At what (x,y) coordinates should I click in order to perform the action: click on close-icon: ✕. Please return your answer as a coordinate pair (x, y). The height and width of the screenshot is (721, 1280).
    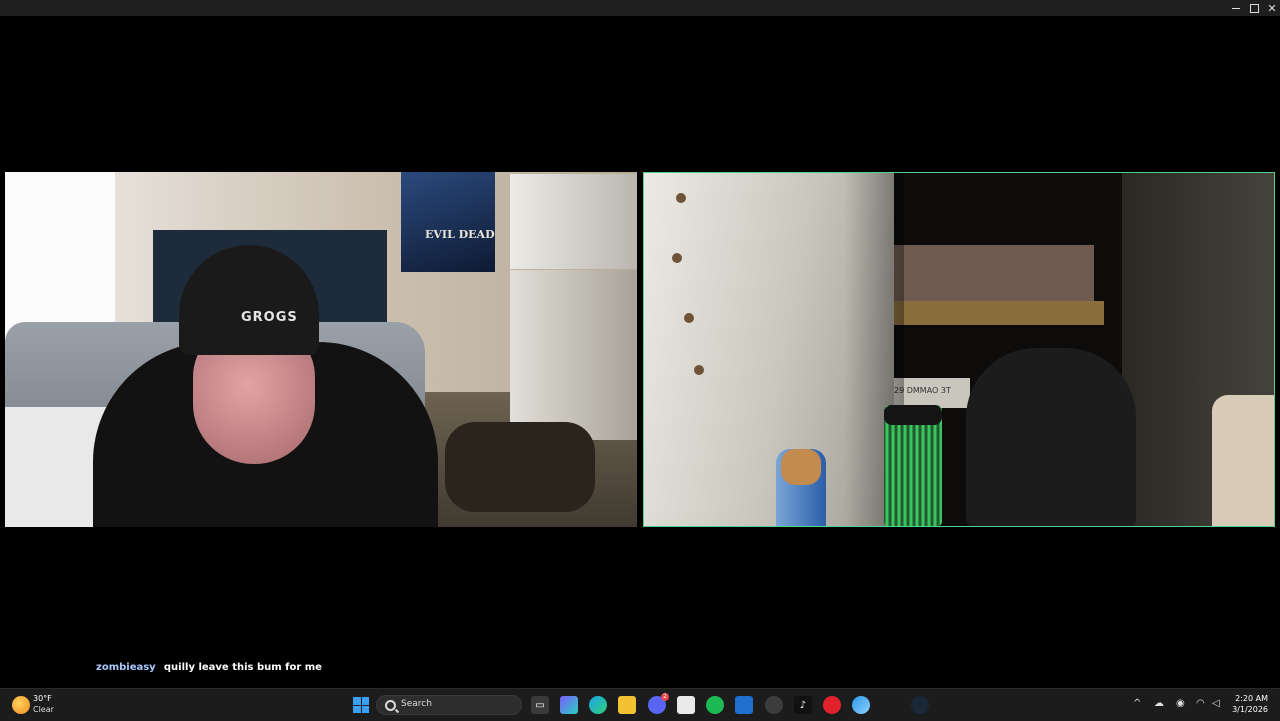
    Looking at the image, I should click on (1271, 8).